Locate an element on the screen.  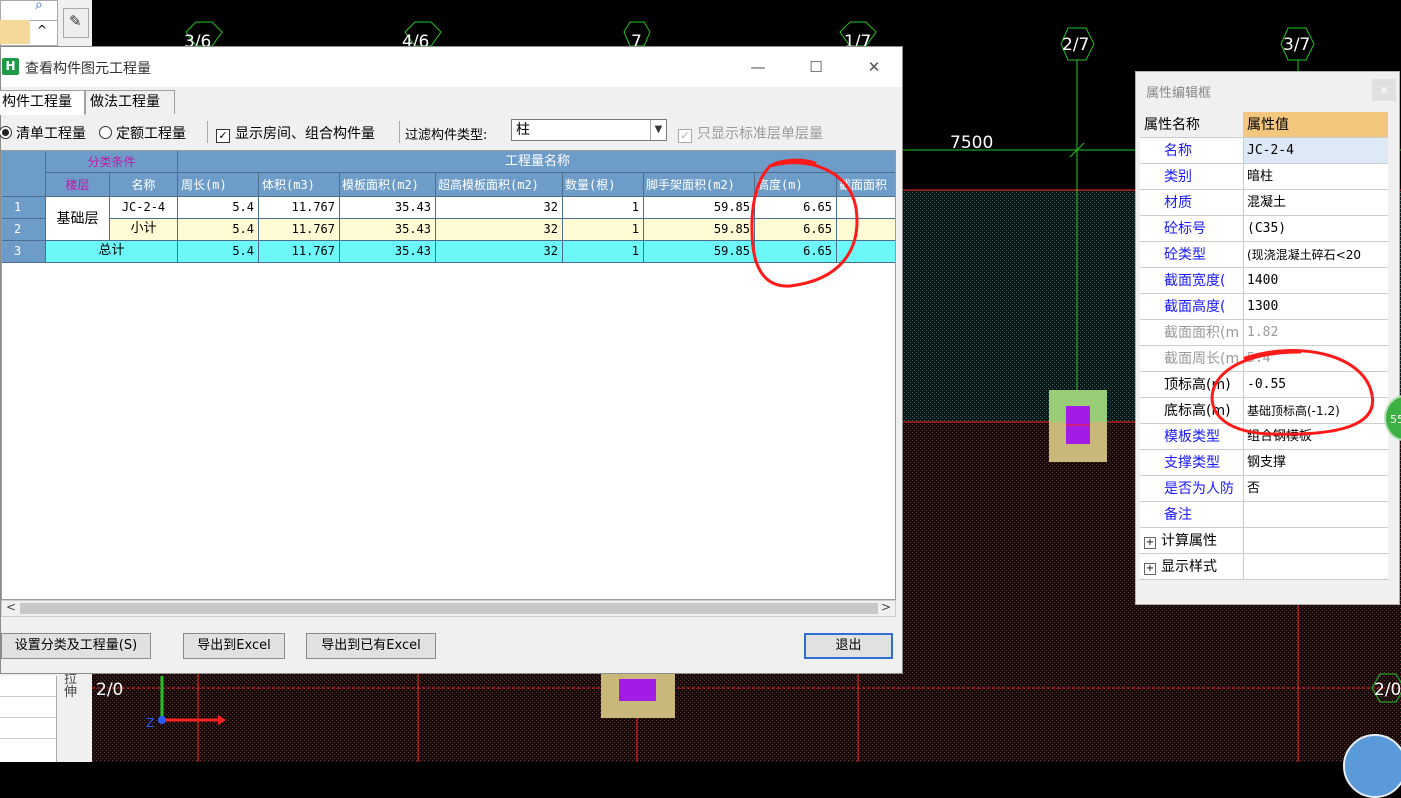
scroll-left-icon: < is located at coordinates (11, 607).